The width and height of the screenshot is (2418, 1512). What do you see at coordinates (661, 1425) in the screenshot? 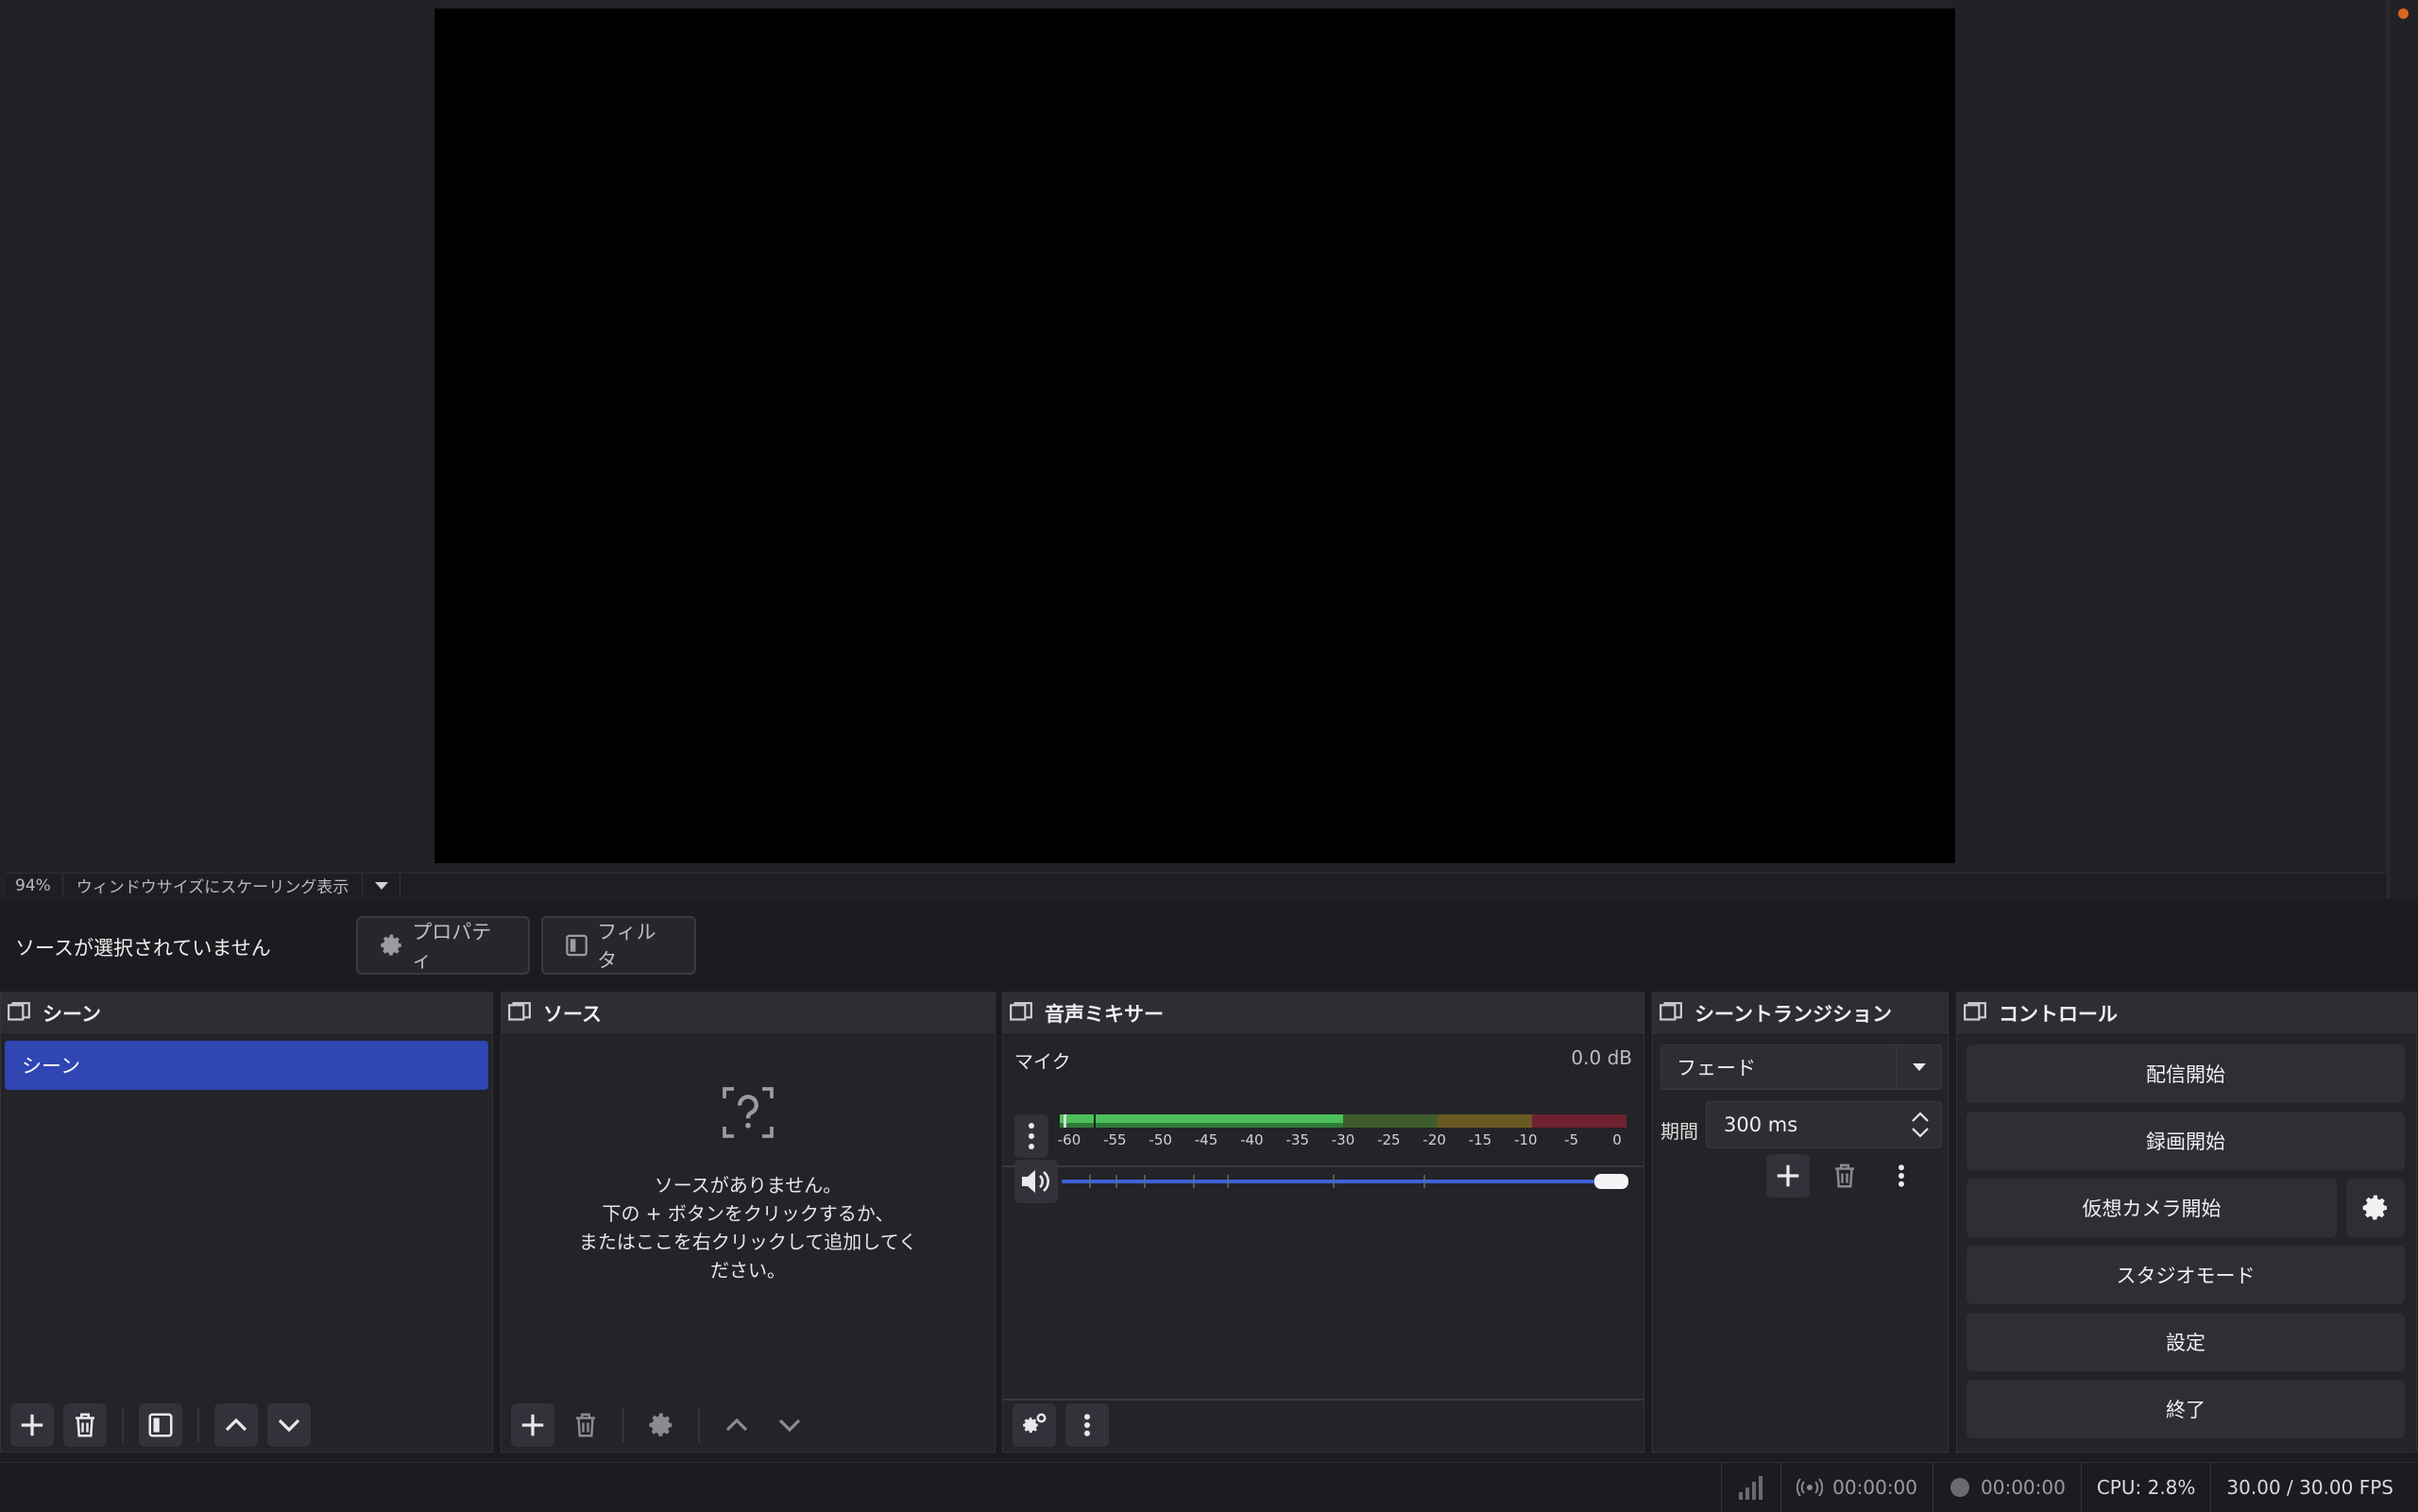
I see `source-properties-button` at bounding box center [661, 1425].